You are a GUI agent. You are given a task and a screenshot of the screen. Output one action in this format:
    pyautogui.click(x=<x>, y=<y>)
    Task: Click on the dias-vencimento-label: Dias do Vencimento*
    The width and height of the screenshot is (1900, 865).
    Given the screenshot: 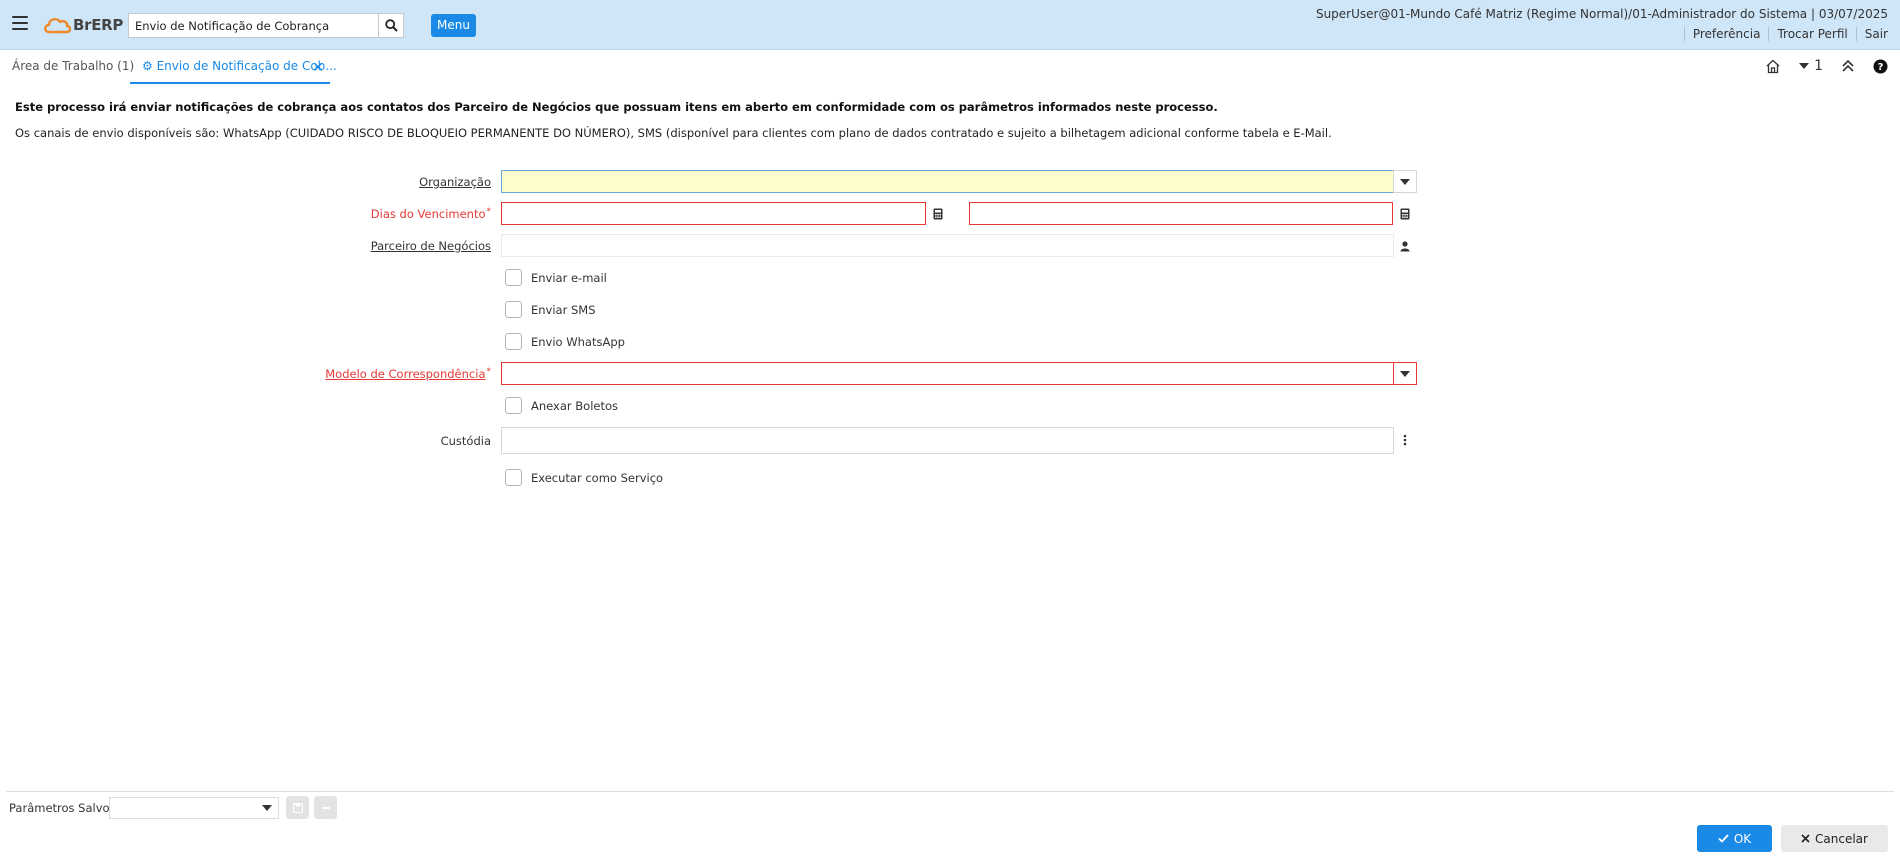 What is the action you would take?
    pyautogui.click(x=431, y=214)
    